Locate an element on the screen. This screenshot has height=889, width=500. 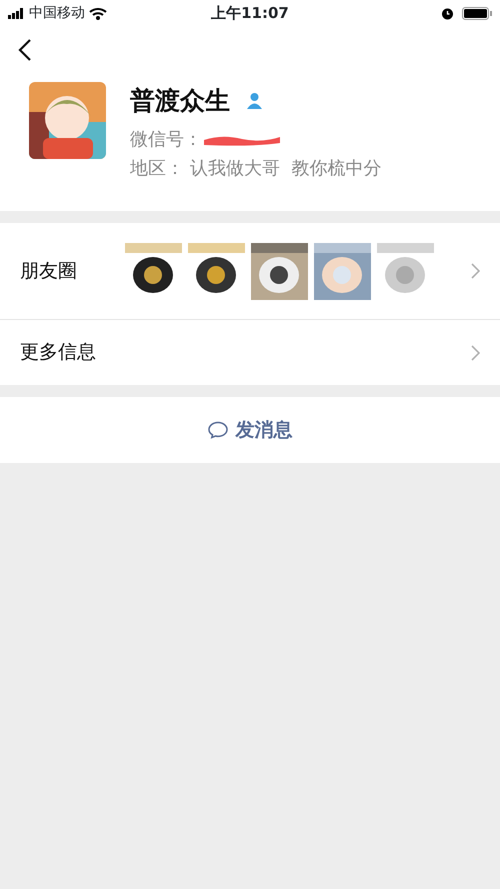
list-row: 更多信息 is located at coordinates (250, 352).